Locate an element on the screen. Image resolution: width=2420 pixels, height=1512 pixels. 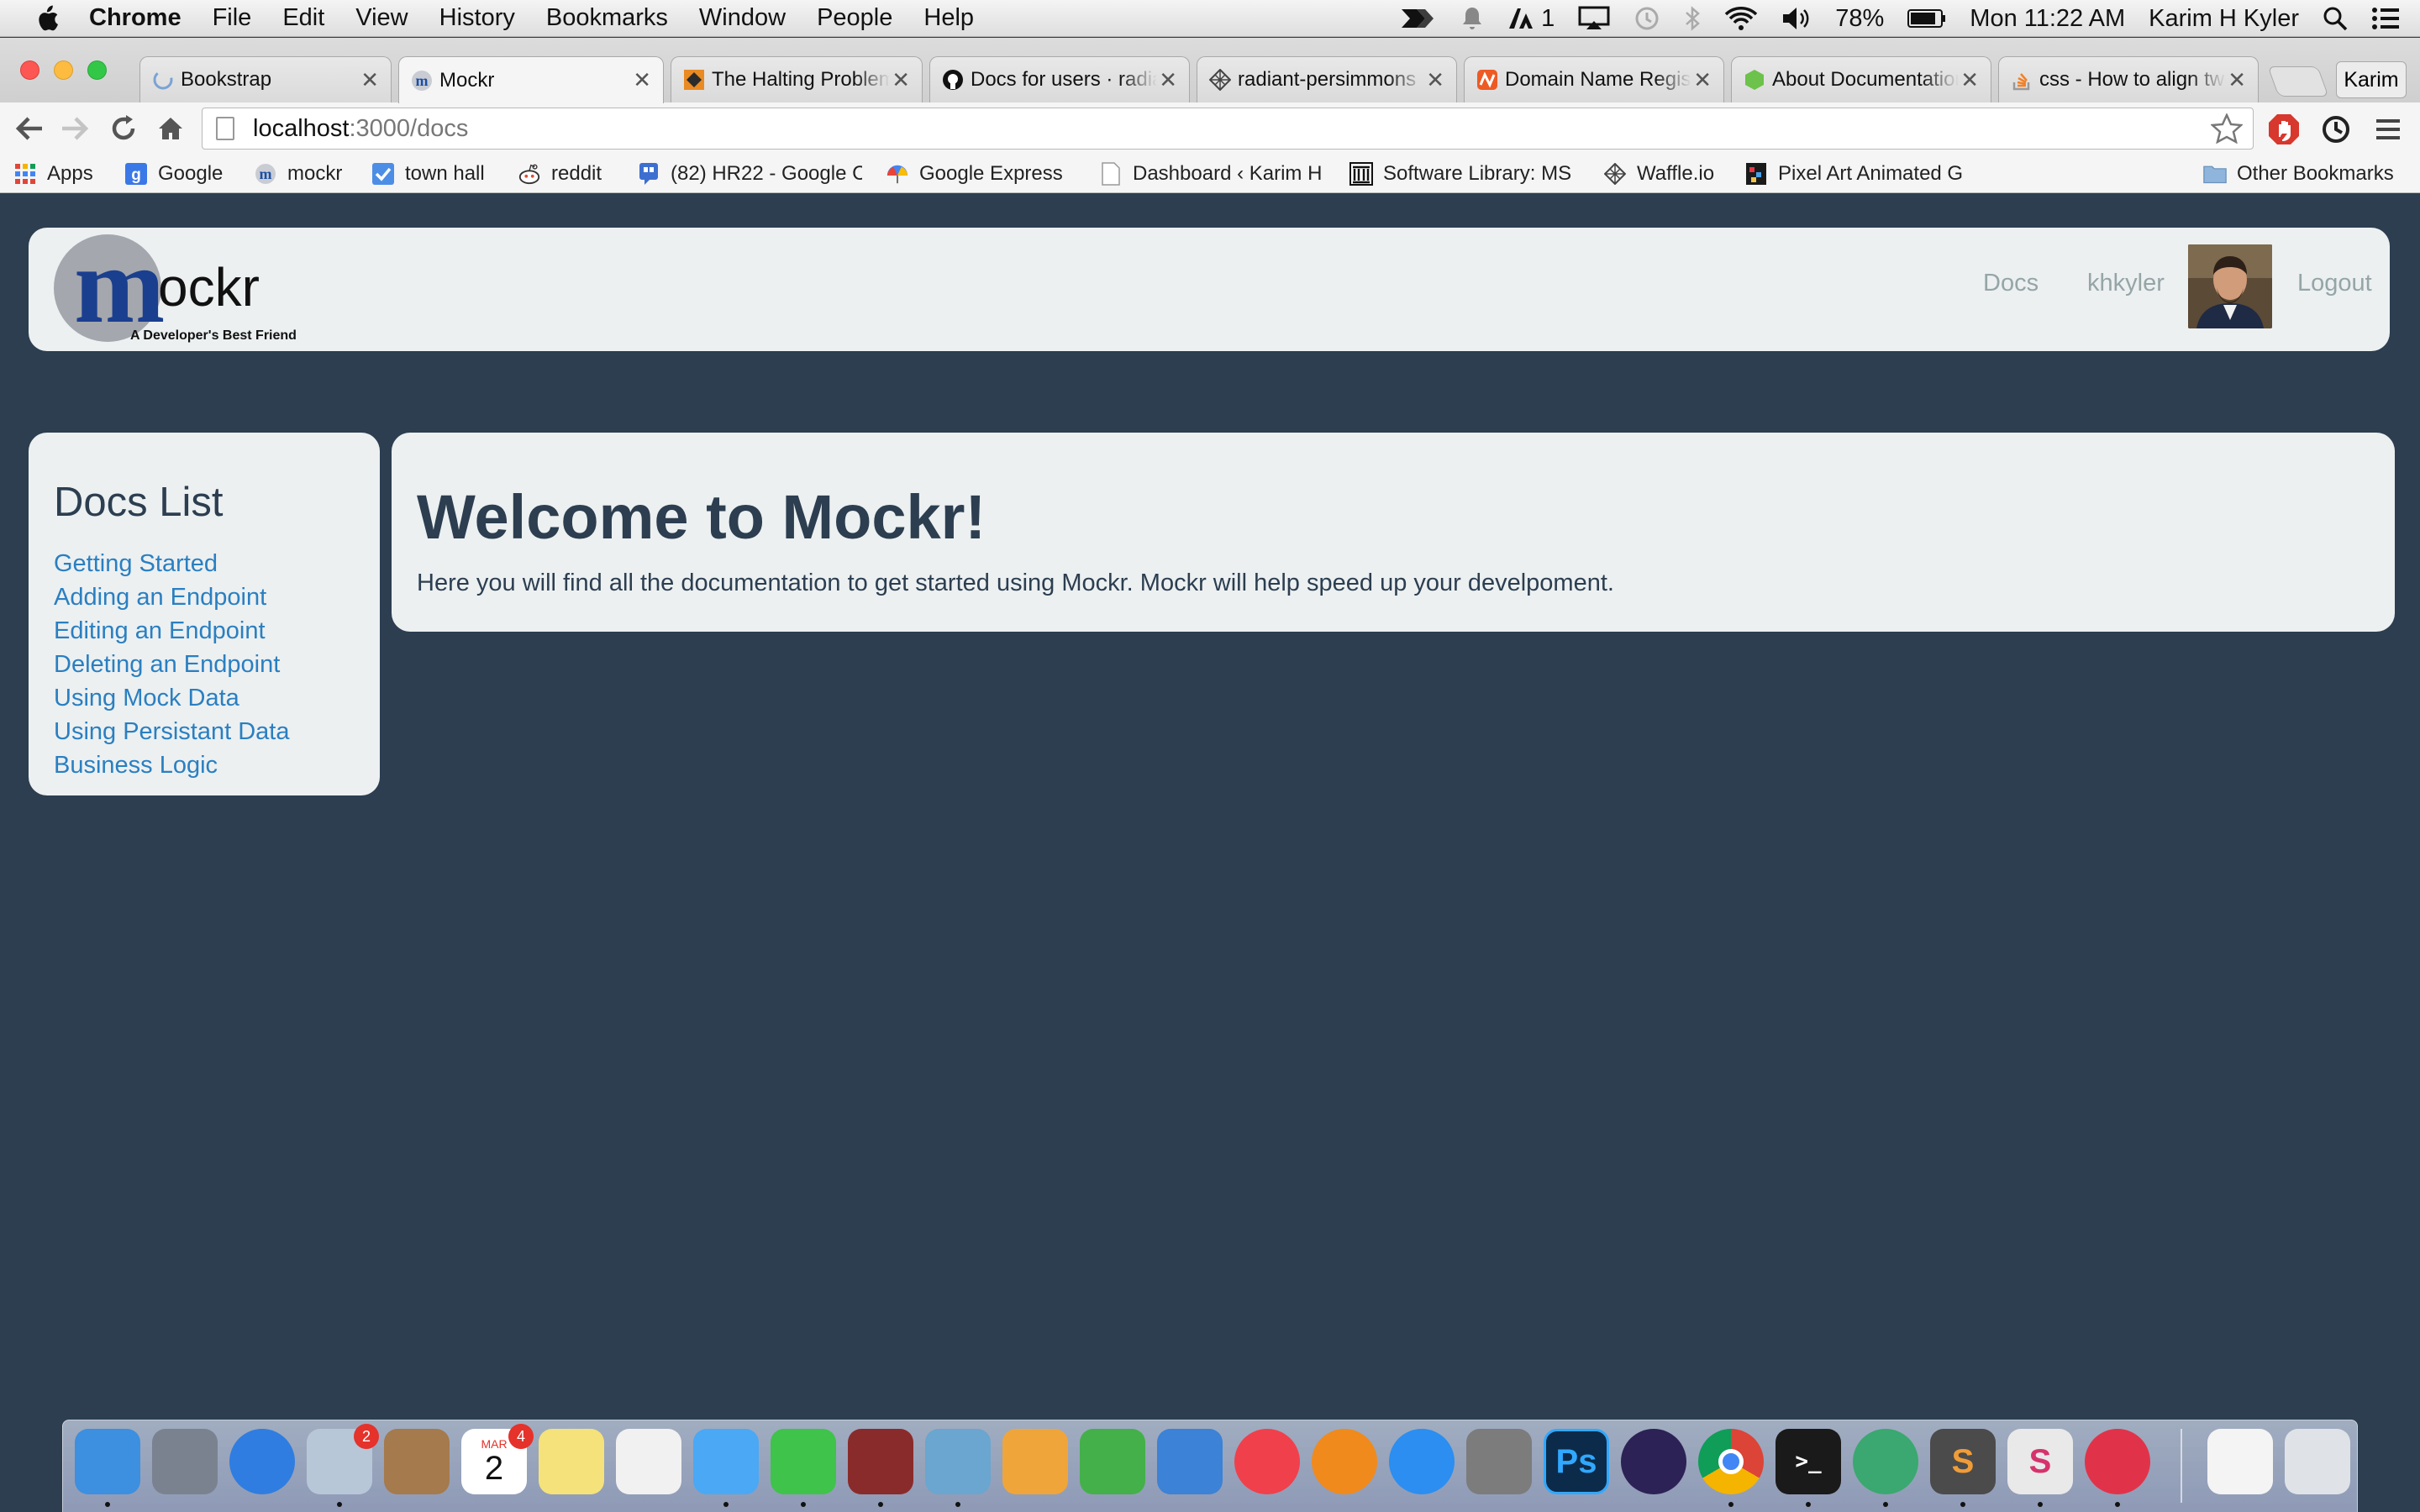
bookmark-waffle: Waffle.io is located at coordinates (1658, 173).